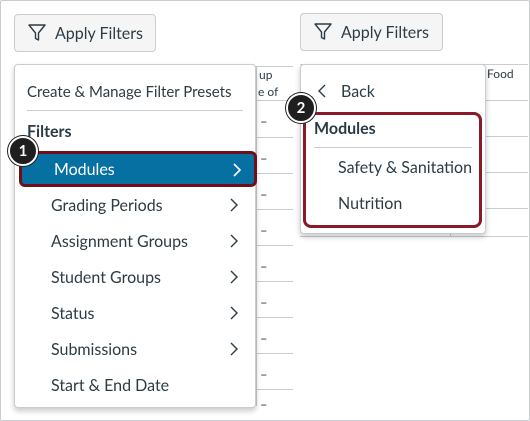  I want to click on menu-item-label: Student Groups, so click(106, 277).